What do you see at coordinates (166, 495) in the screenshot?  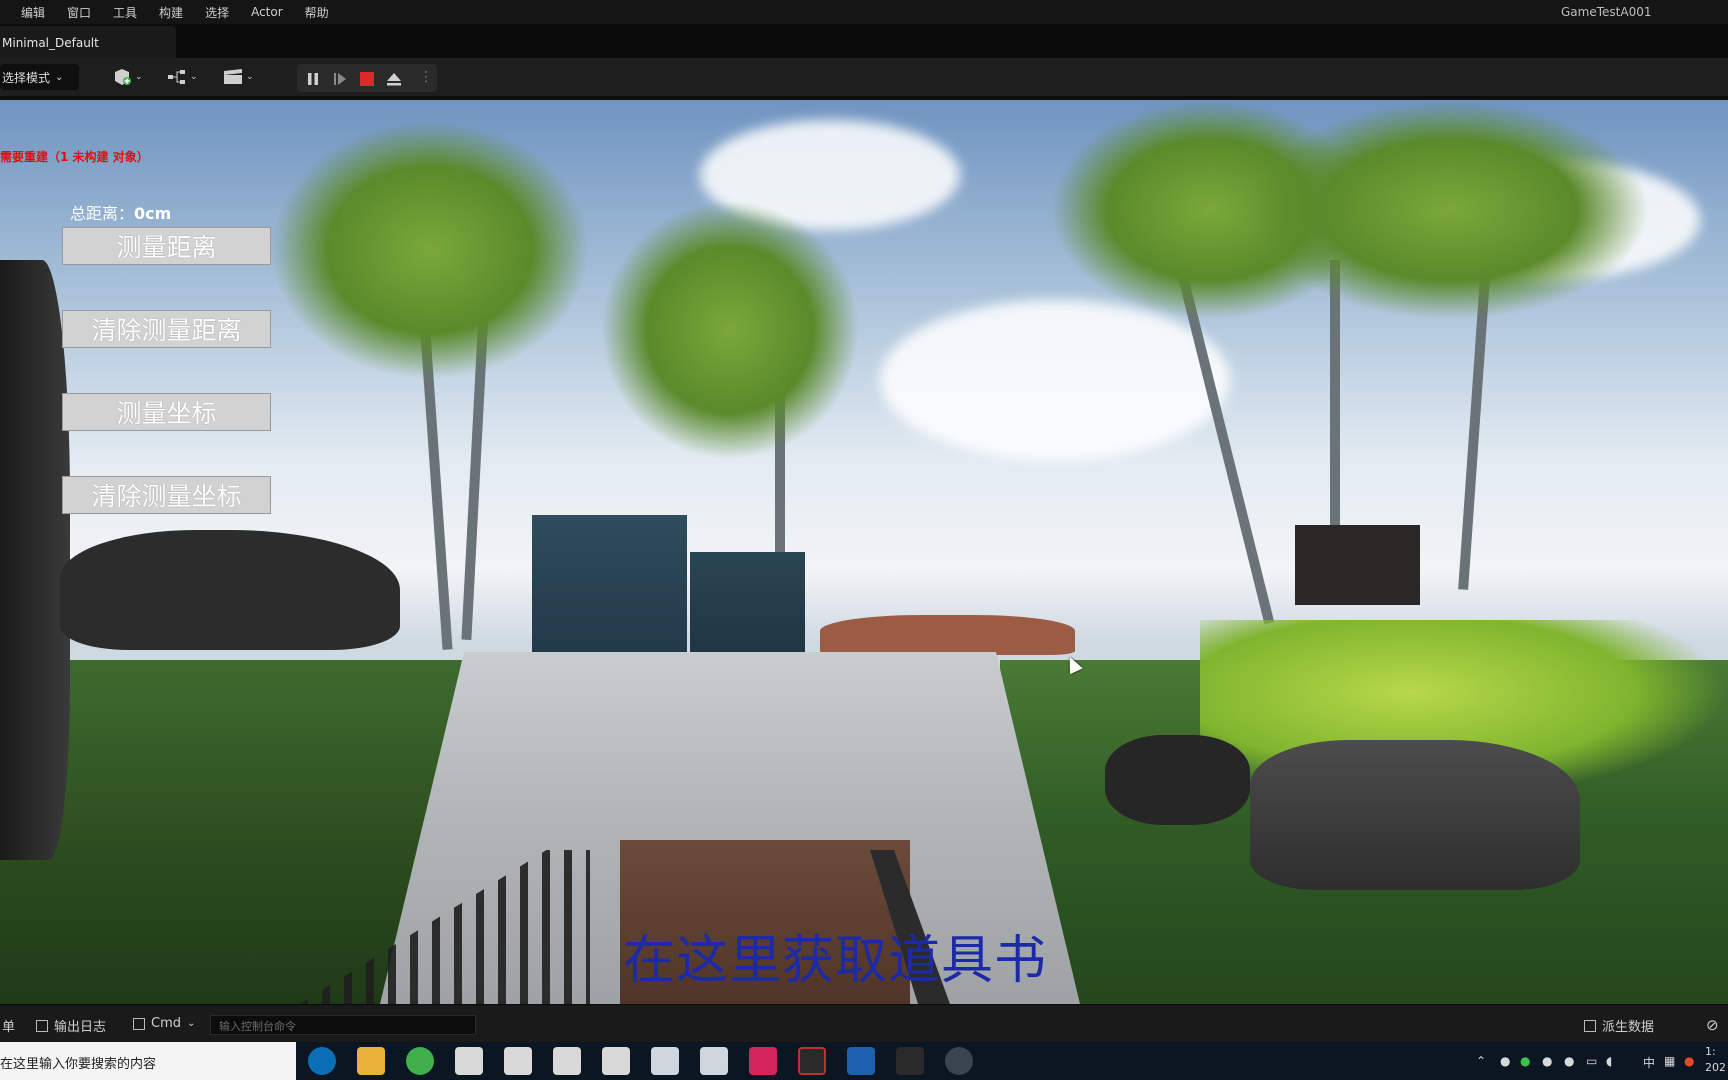 I see `clear-coordinate-button: 清除测量坐标` at bounding box center [166, 495].